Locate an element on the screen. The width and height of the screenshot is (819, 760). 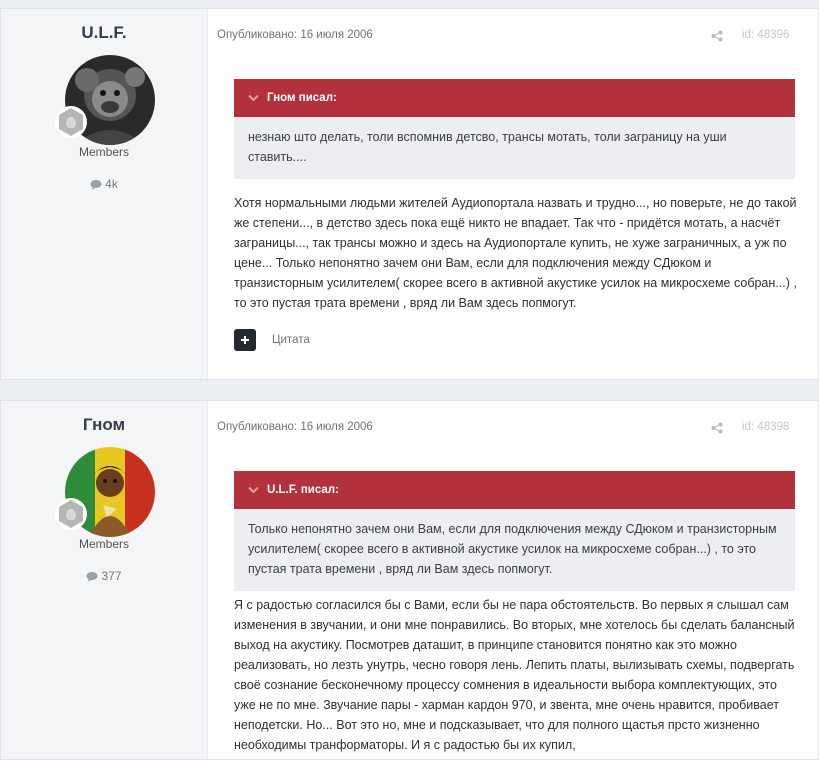
post-count: 377 is located at coordinates (104, 576).